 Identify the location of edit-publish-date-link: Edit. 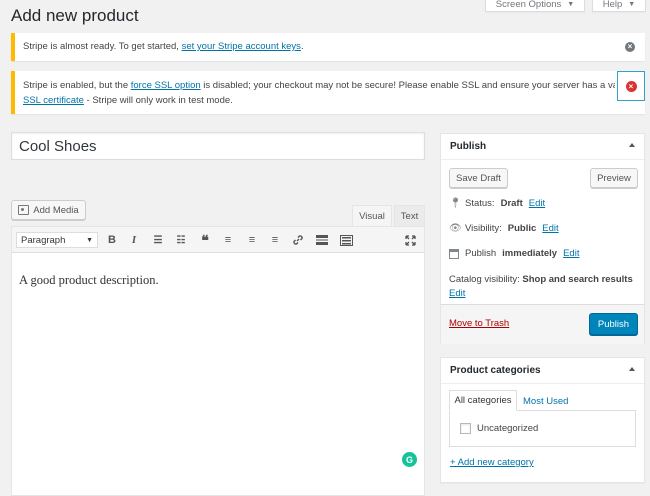
(571, 253).